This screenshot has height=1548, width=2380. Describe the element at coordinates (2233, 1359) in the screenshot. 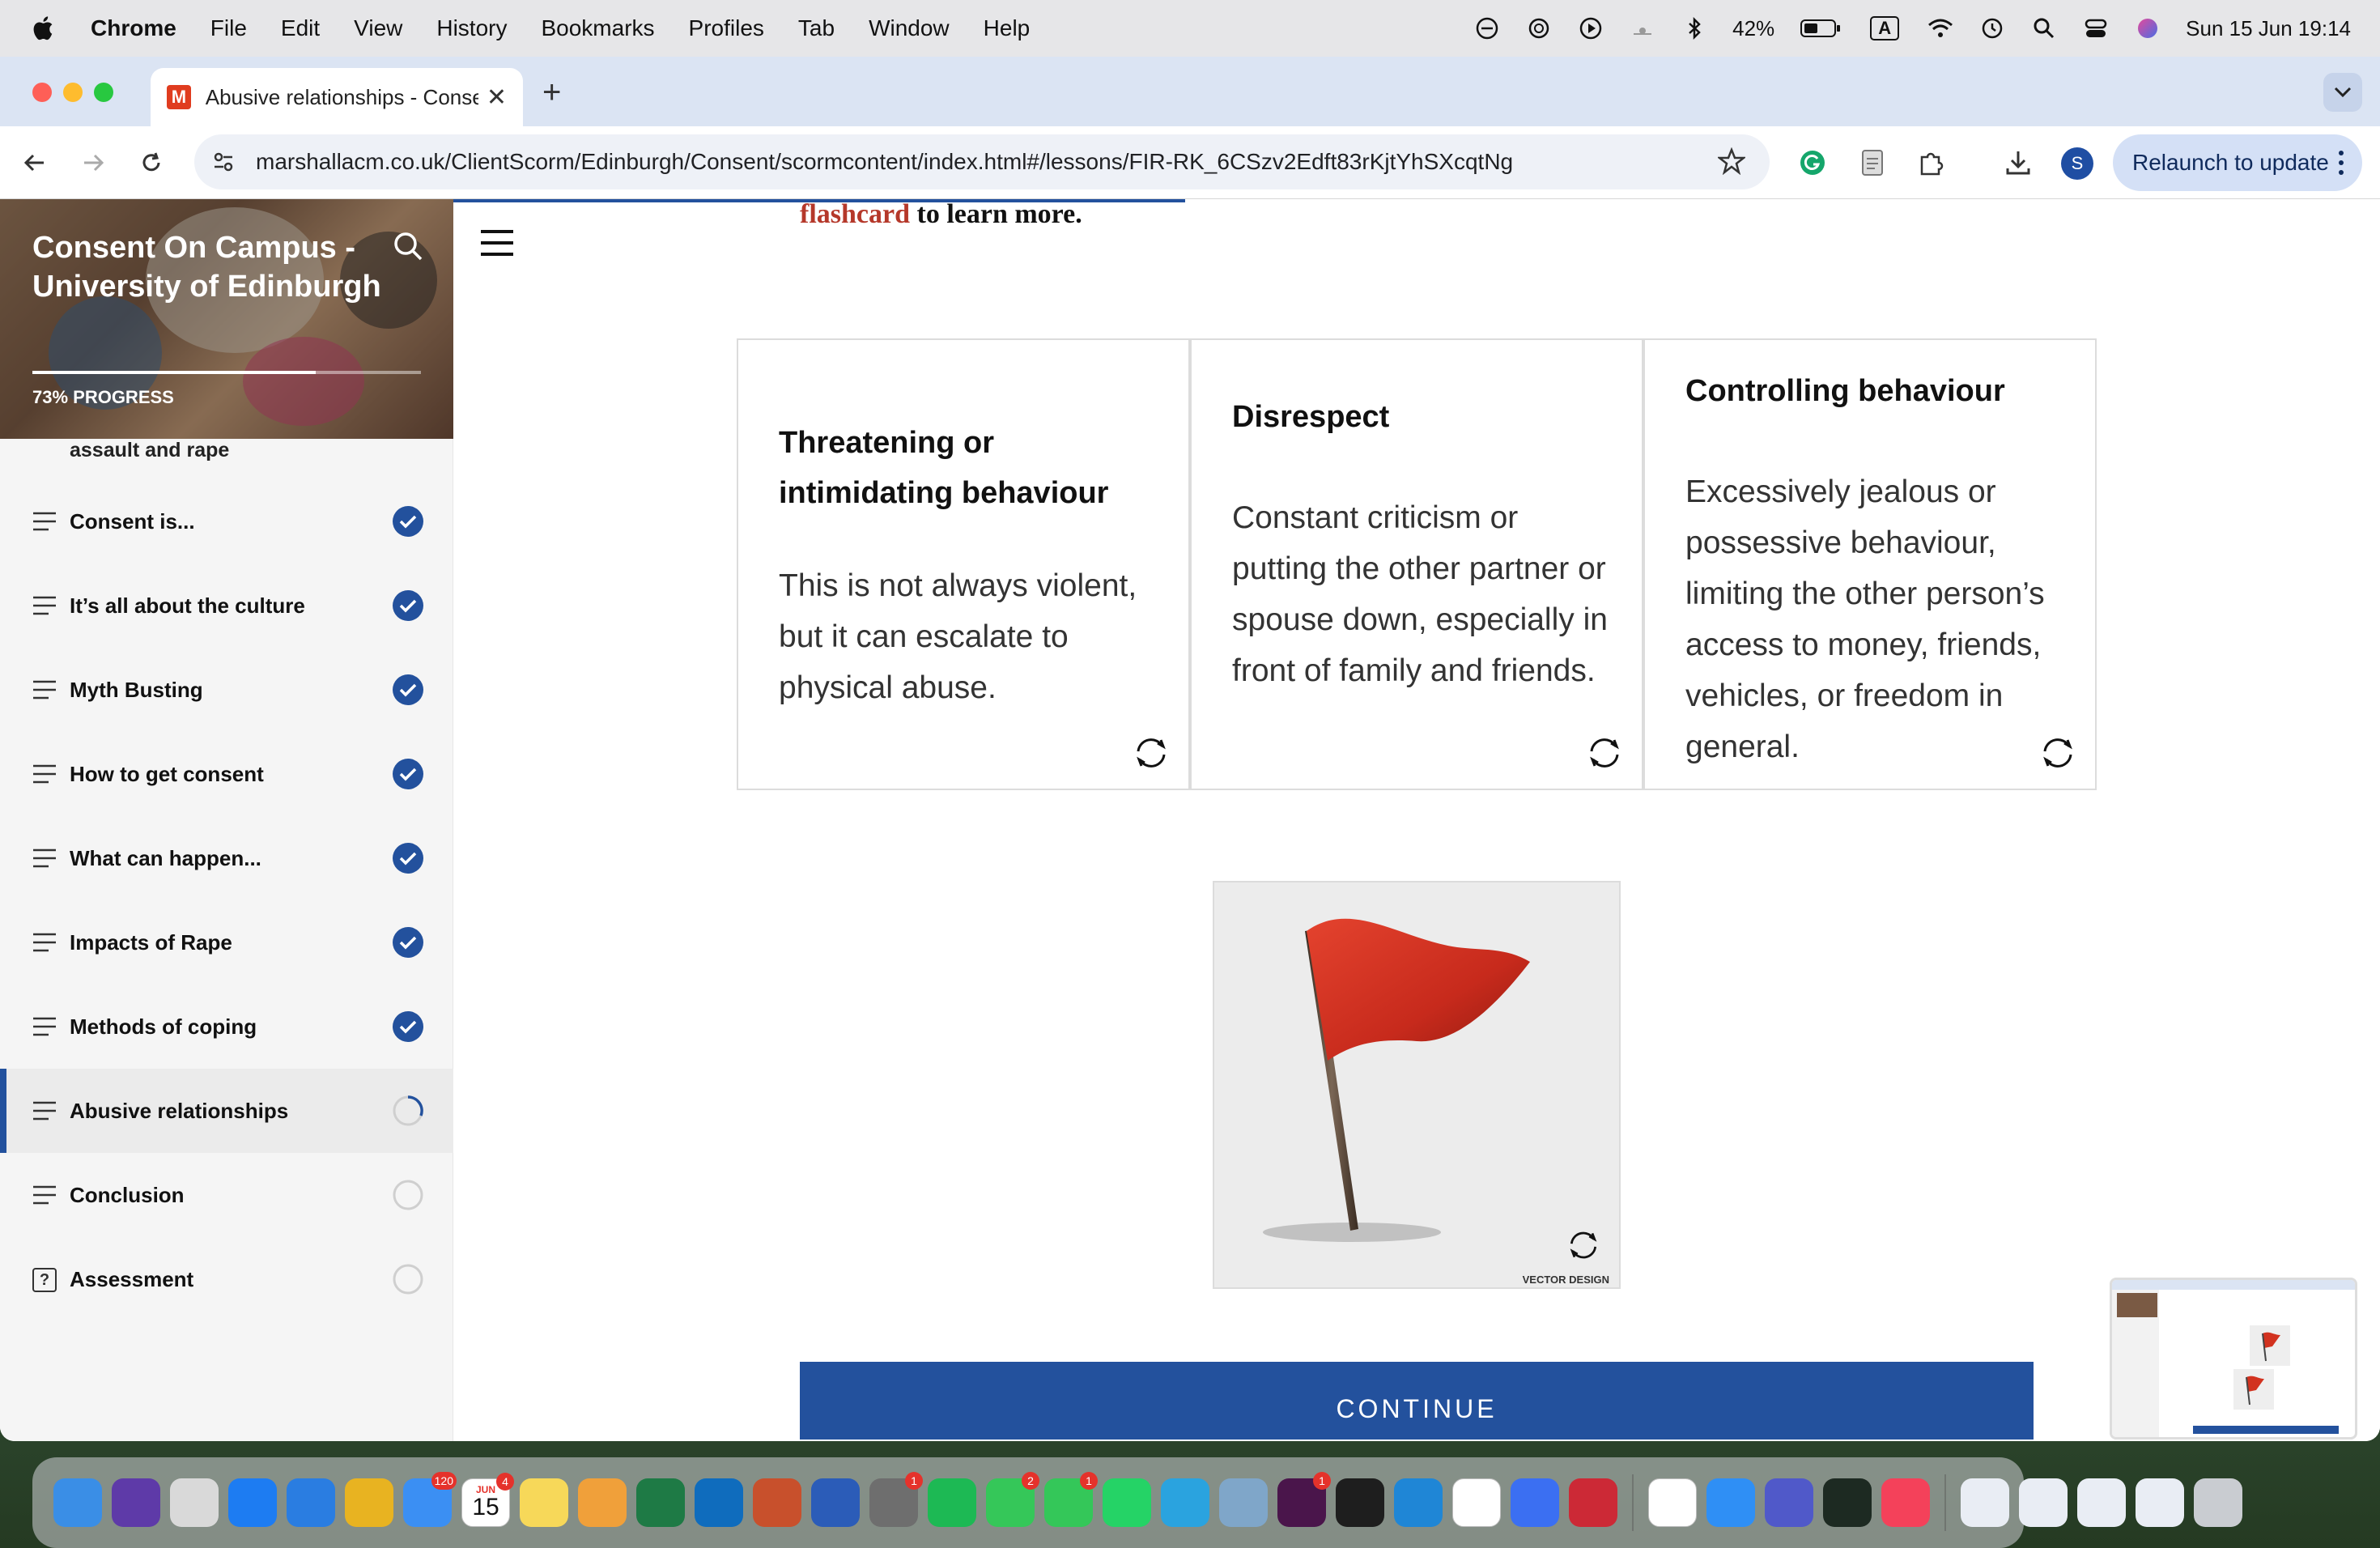

I see `window-preview-thumbnail` at that location.